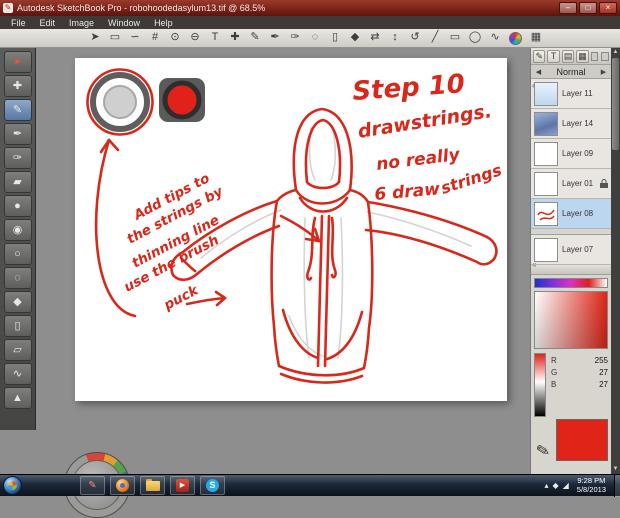 The image size is (620, 518). Describe the element at coordinates (568, 8) in the screenshot. I see `minimize-button: –` at that location.